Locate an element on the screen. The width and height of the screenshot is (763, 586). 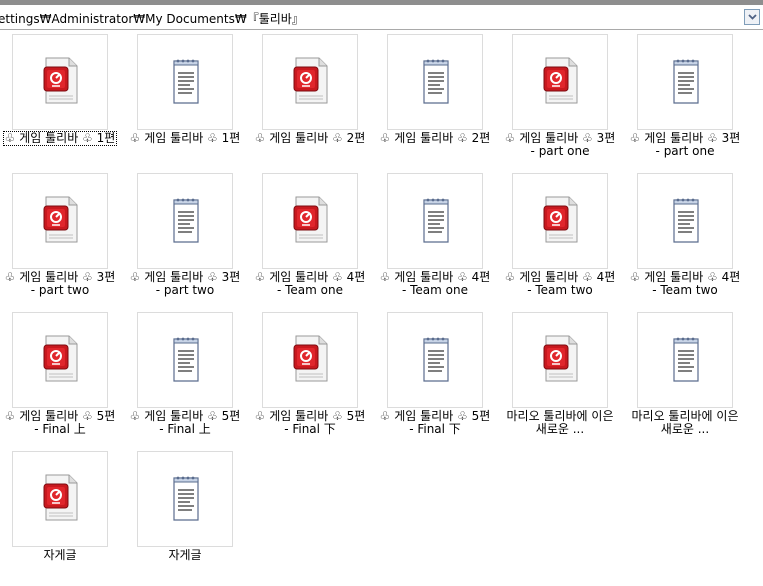
file-label-line2: - Final 上 is located at coordinates (185, 429).